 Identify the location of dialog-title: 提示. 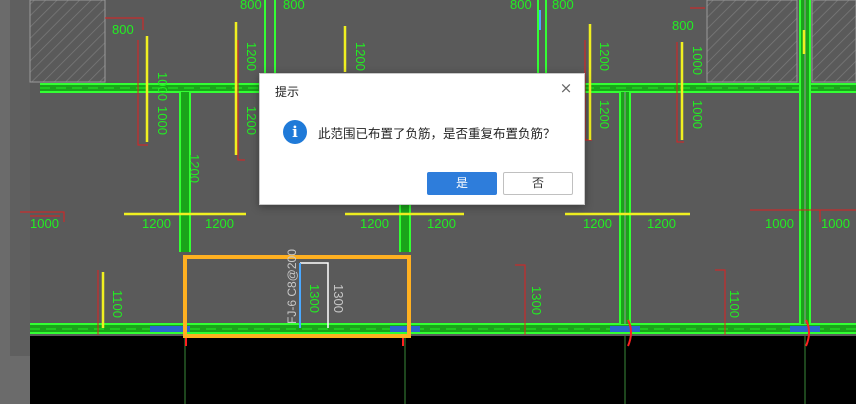
(287, 92).